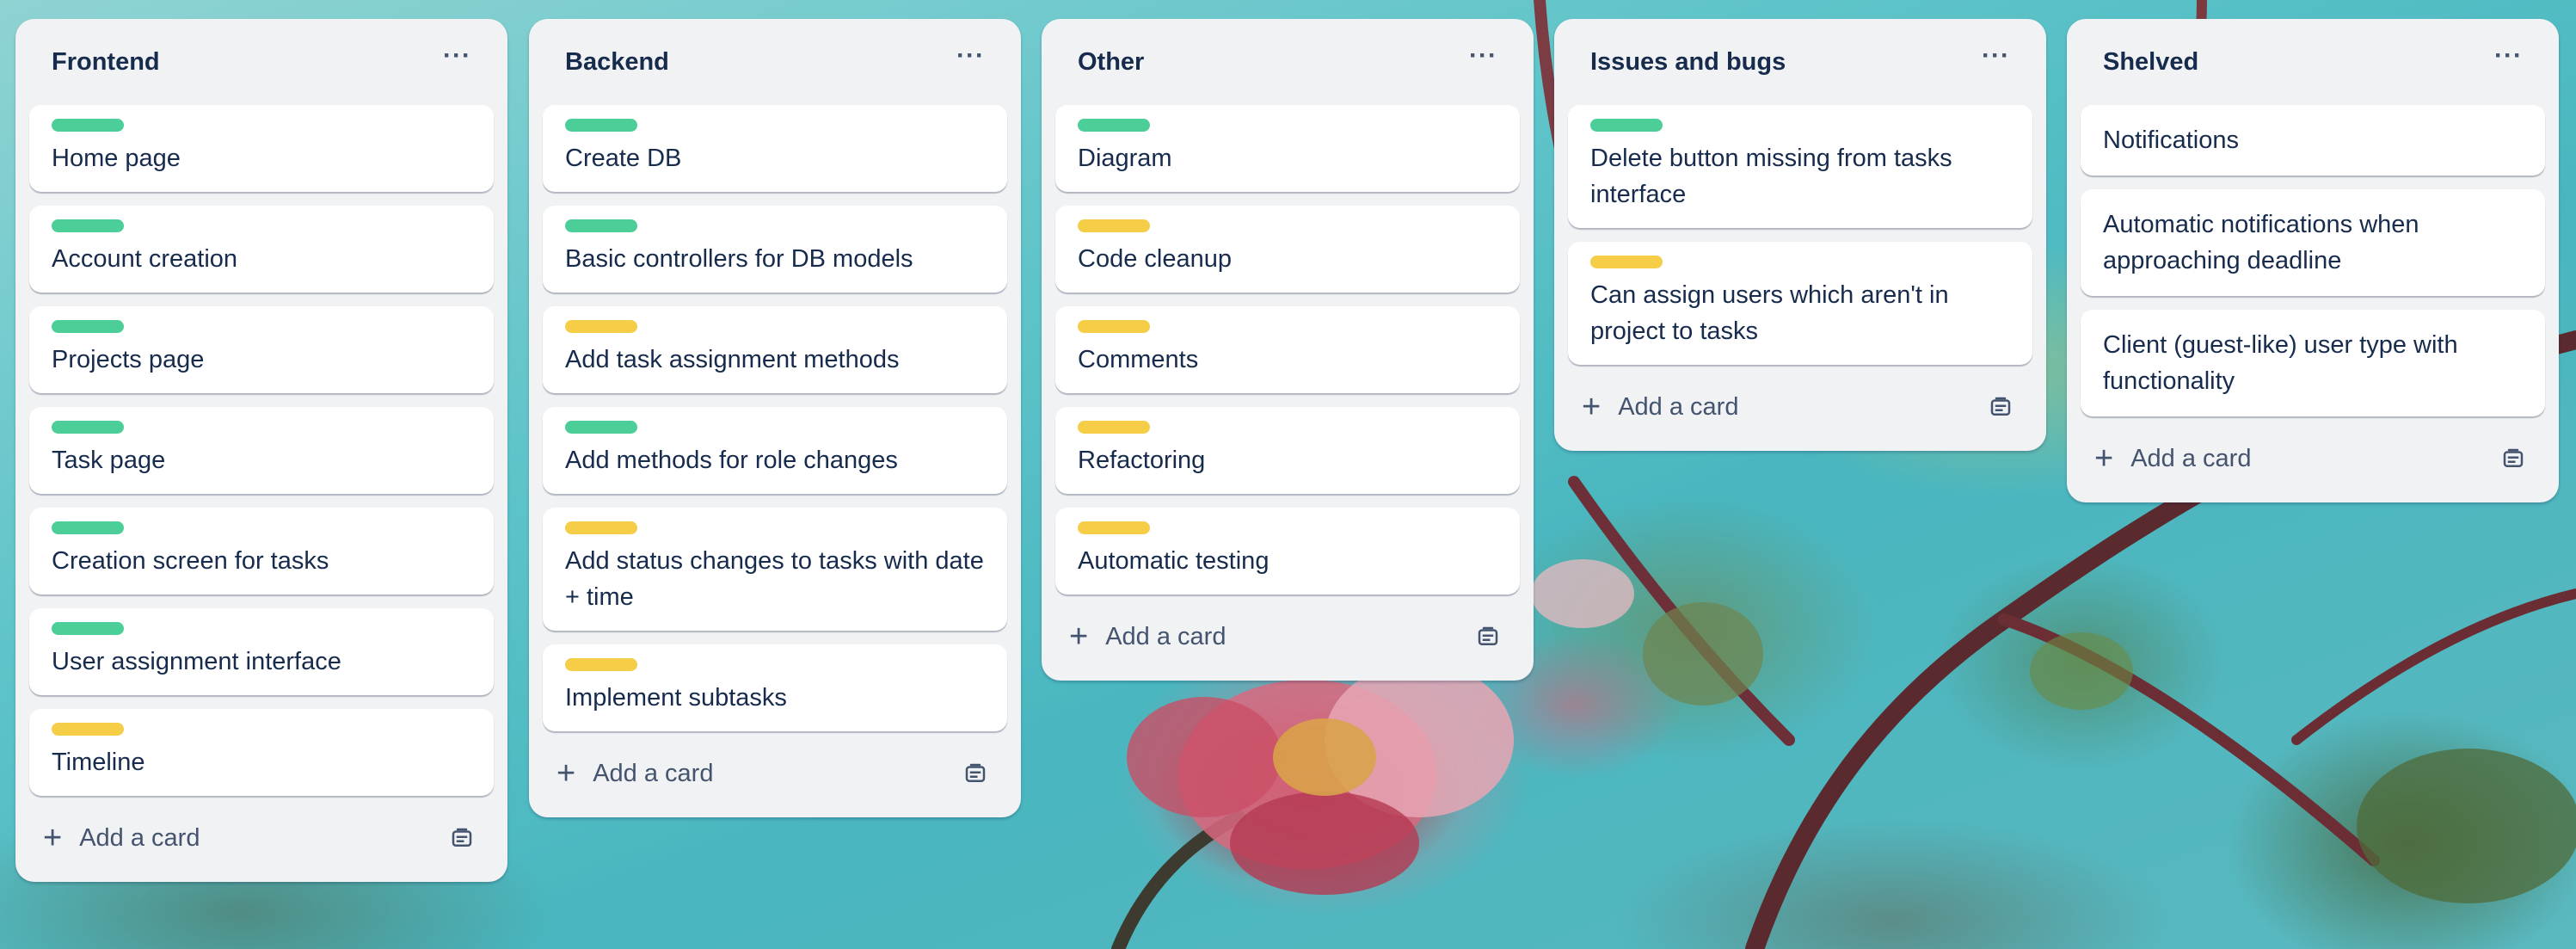  What do you see at coordinates (261, 148) in the screenshot?
I see `card: Home page` at bounding box center [261, 148].